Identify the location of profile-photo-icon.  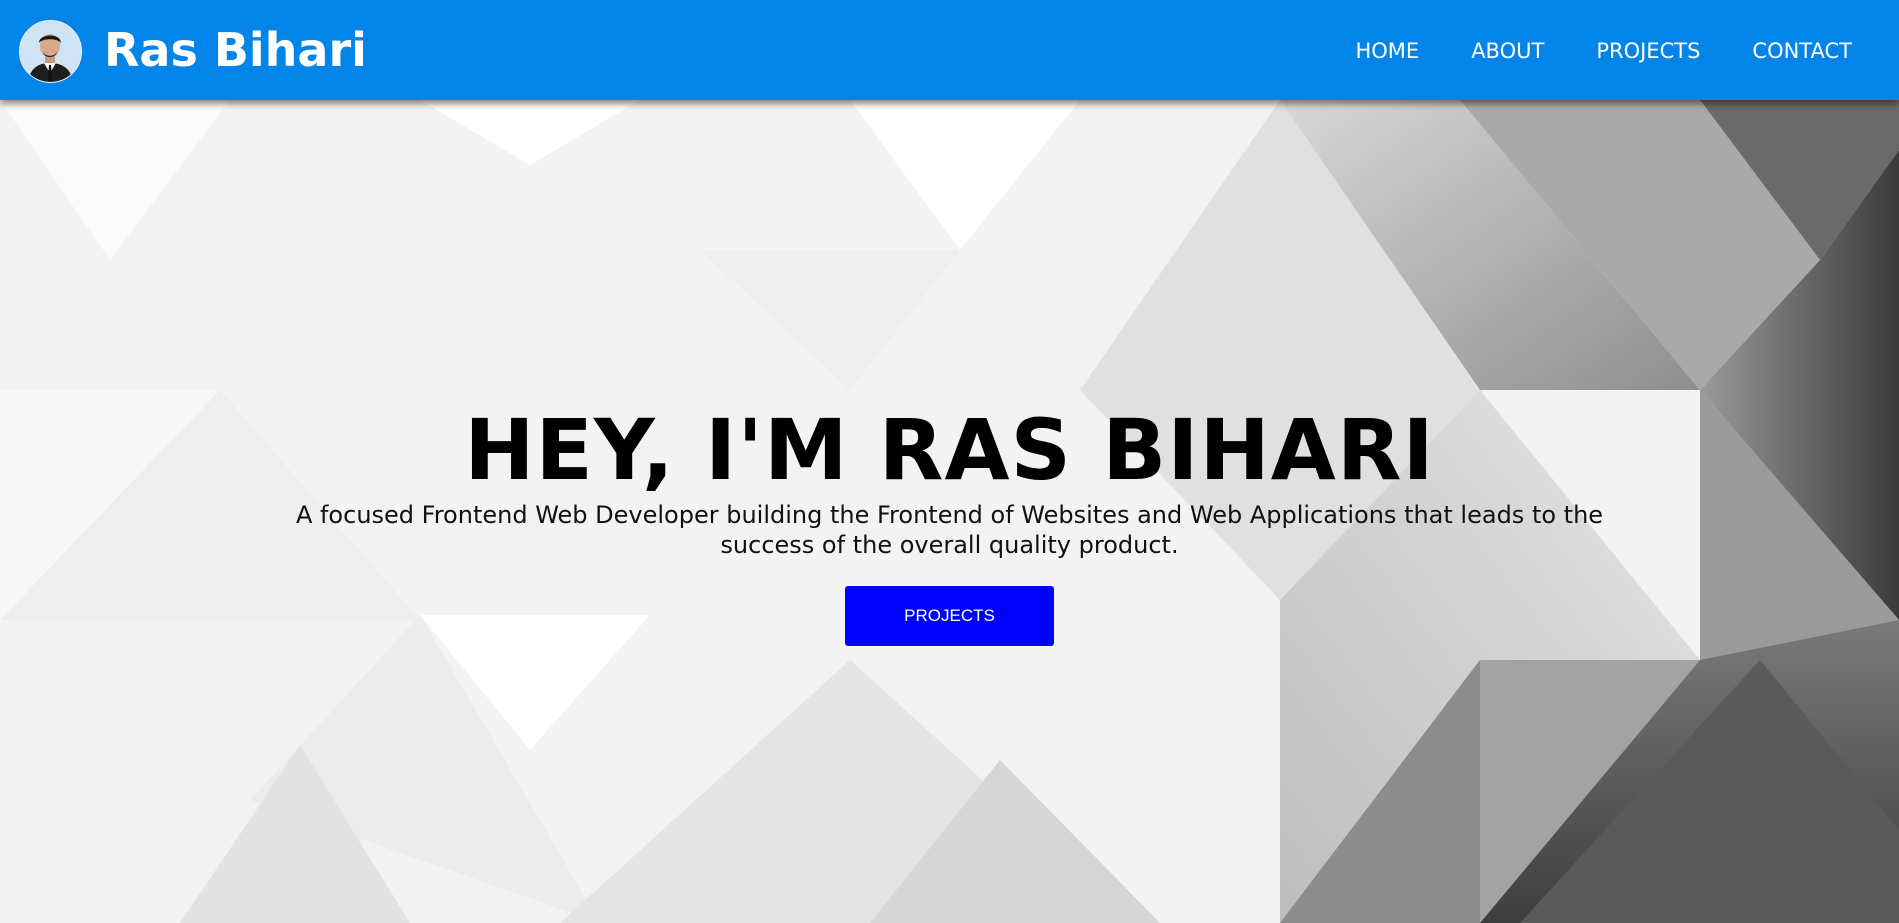
(50, 51).